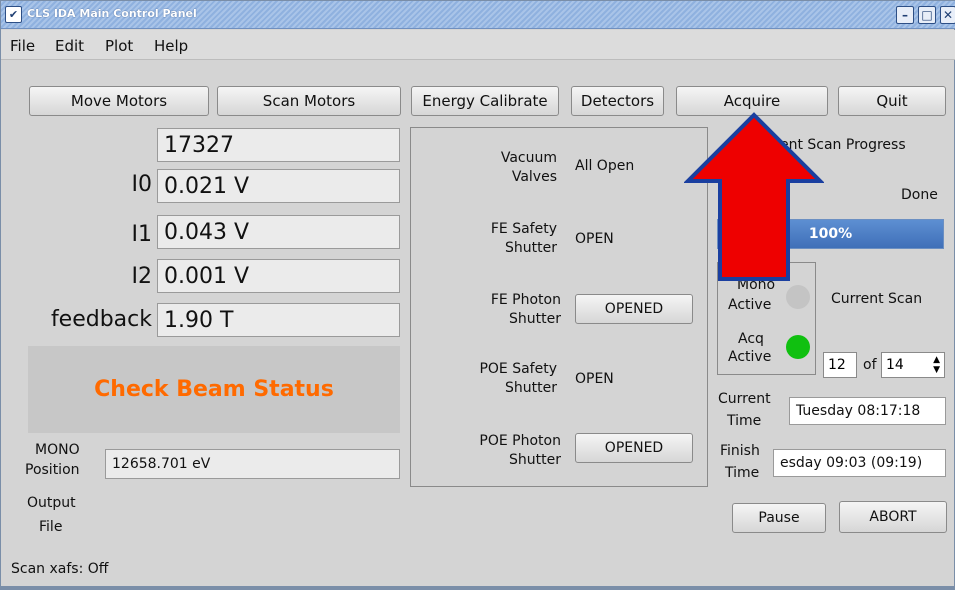 Image resolution: width=955 pixels, height=590 pixels. What do you see at coordinates (485, 101) in the screenshot?
I see `energy-calibrate-button: Energy Calibrate` at bounding box center [485, 101].